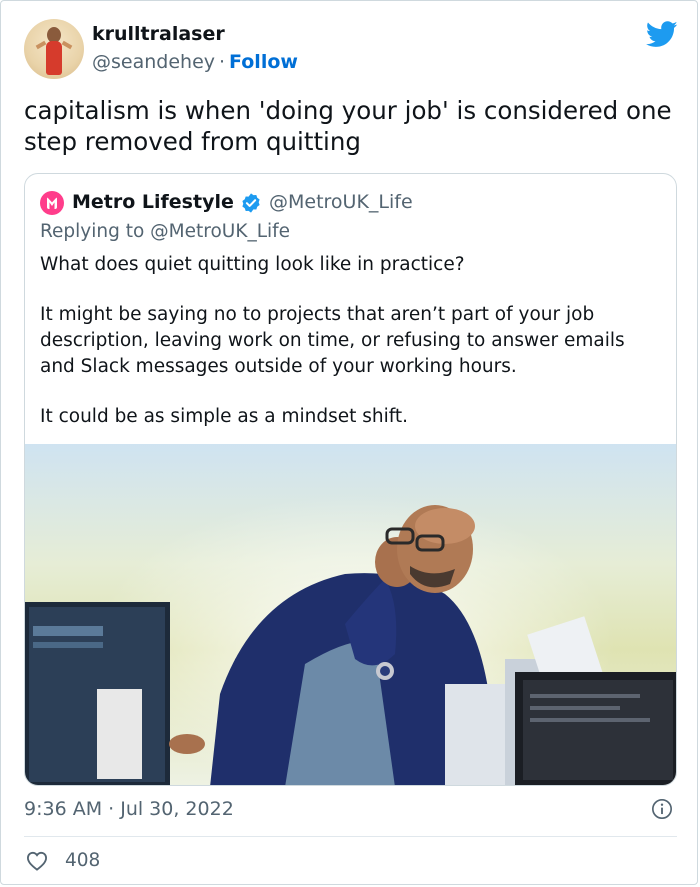 The width and height of the screenshot is (700, 887). I want to click on author-name: krulltralaser, so click(158, 34).